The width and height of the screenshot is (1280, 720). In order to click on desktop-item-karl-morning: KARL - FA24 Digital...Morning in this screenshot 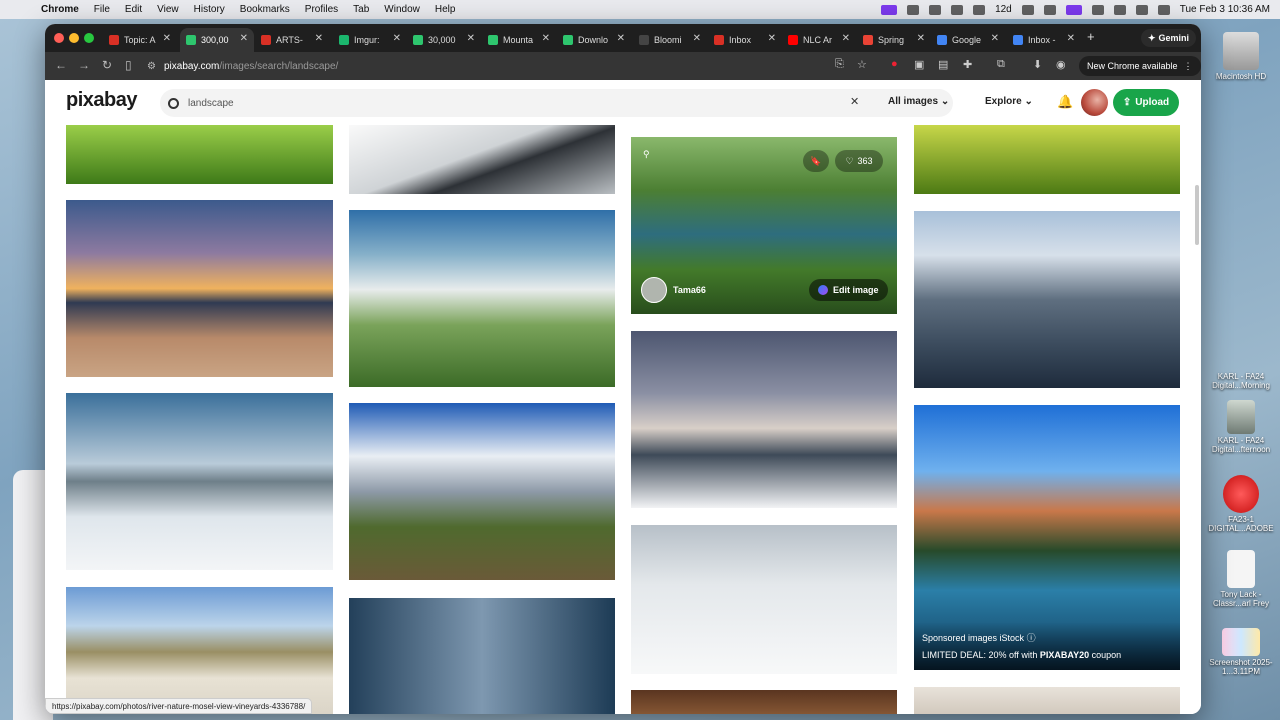, I will do `click(1241, 381)`.